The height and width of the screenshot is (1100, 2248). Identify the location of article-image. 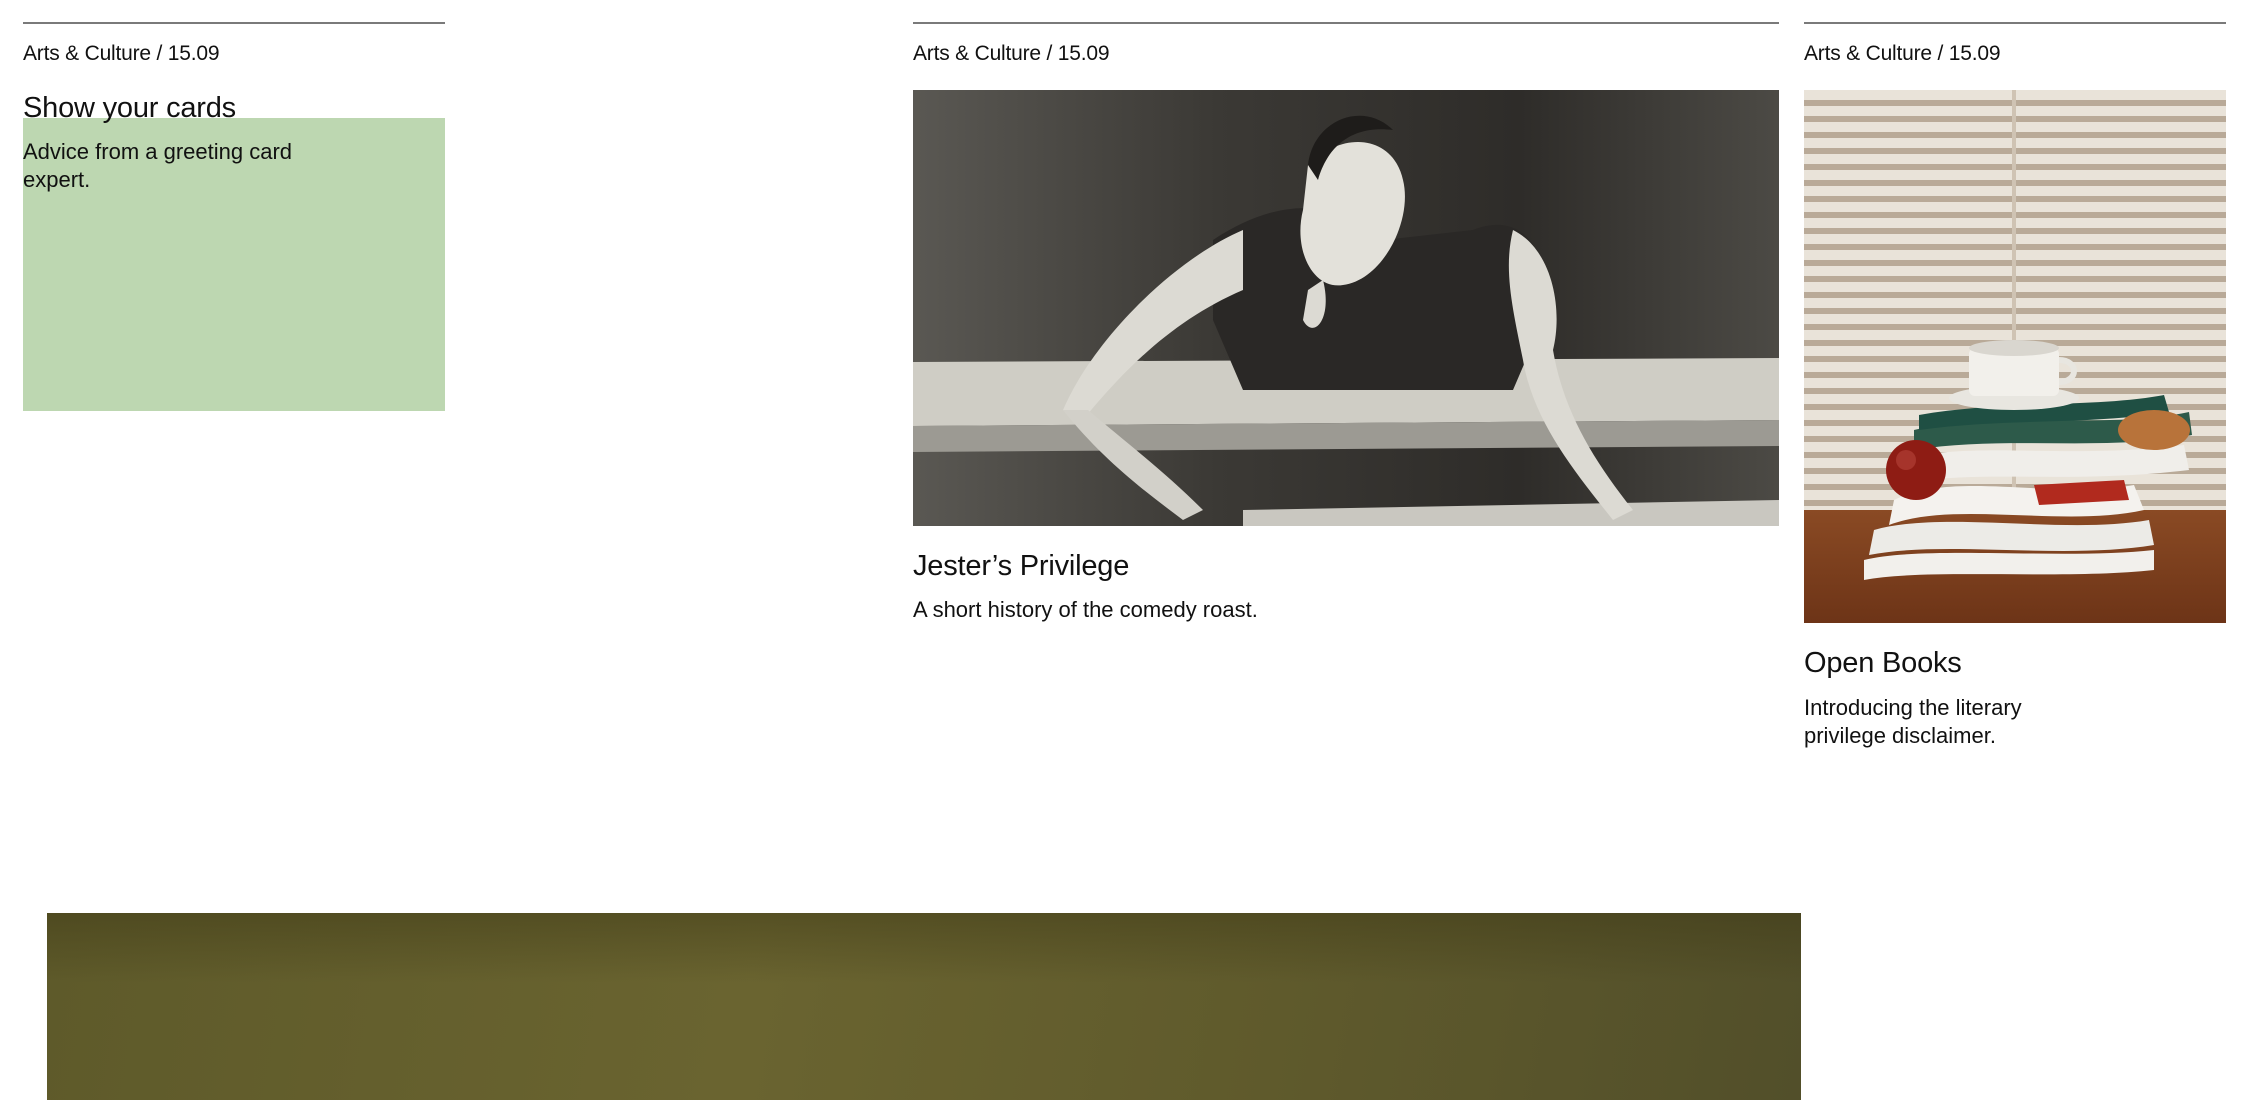
(2015, 356).